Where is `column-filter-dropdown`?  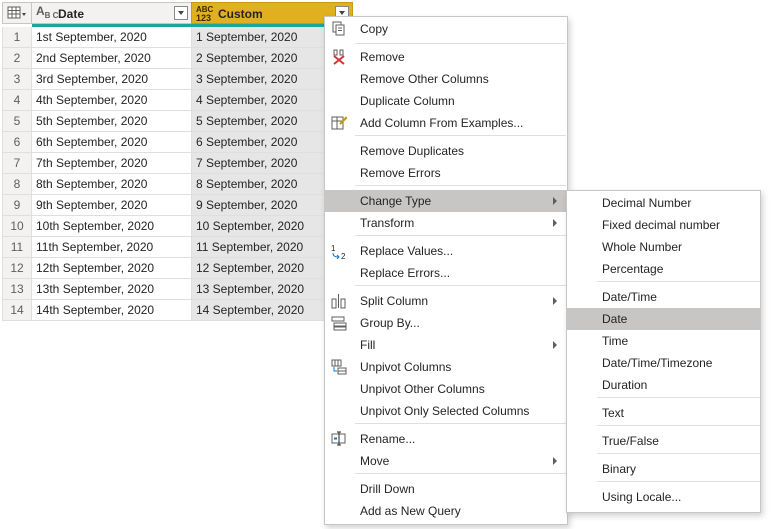 column-filter-dropdown is located at coordinates (181, 13).